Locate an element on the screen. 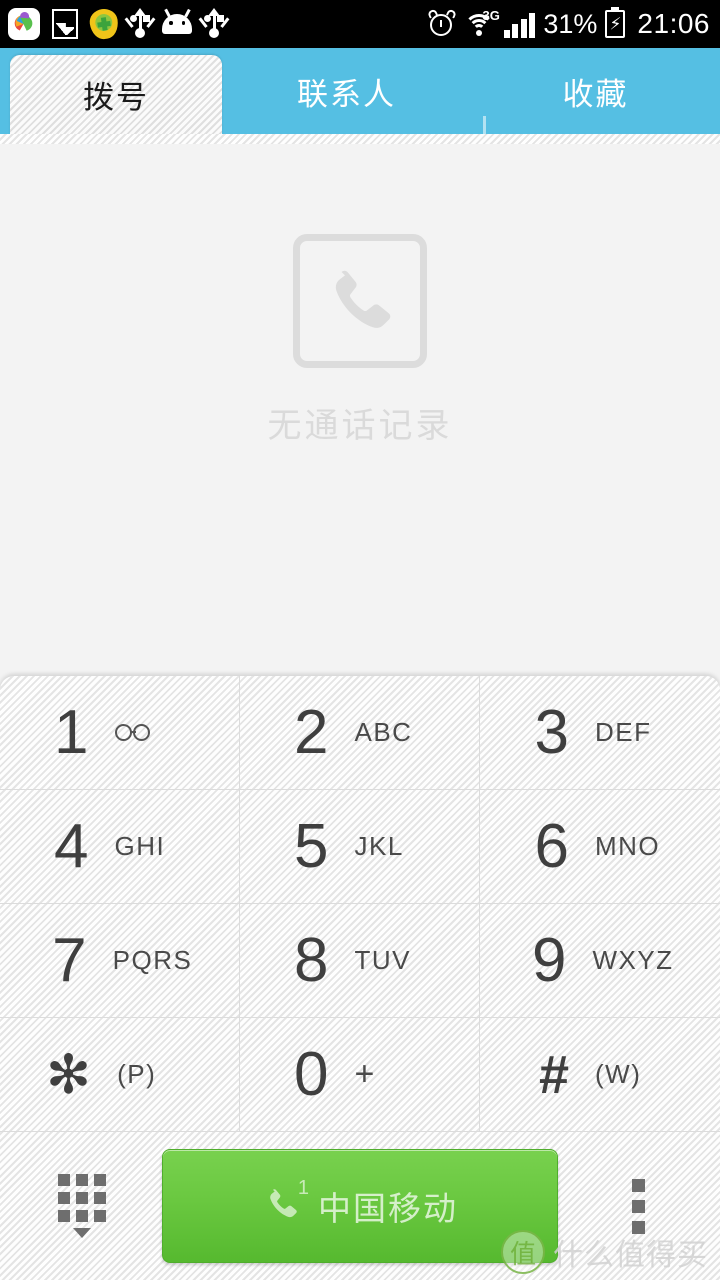 The image size is (720, 1280). shield-icon is located at coordinates (104, 24).